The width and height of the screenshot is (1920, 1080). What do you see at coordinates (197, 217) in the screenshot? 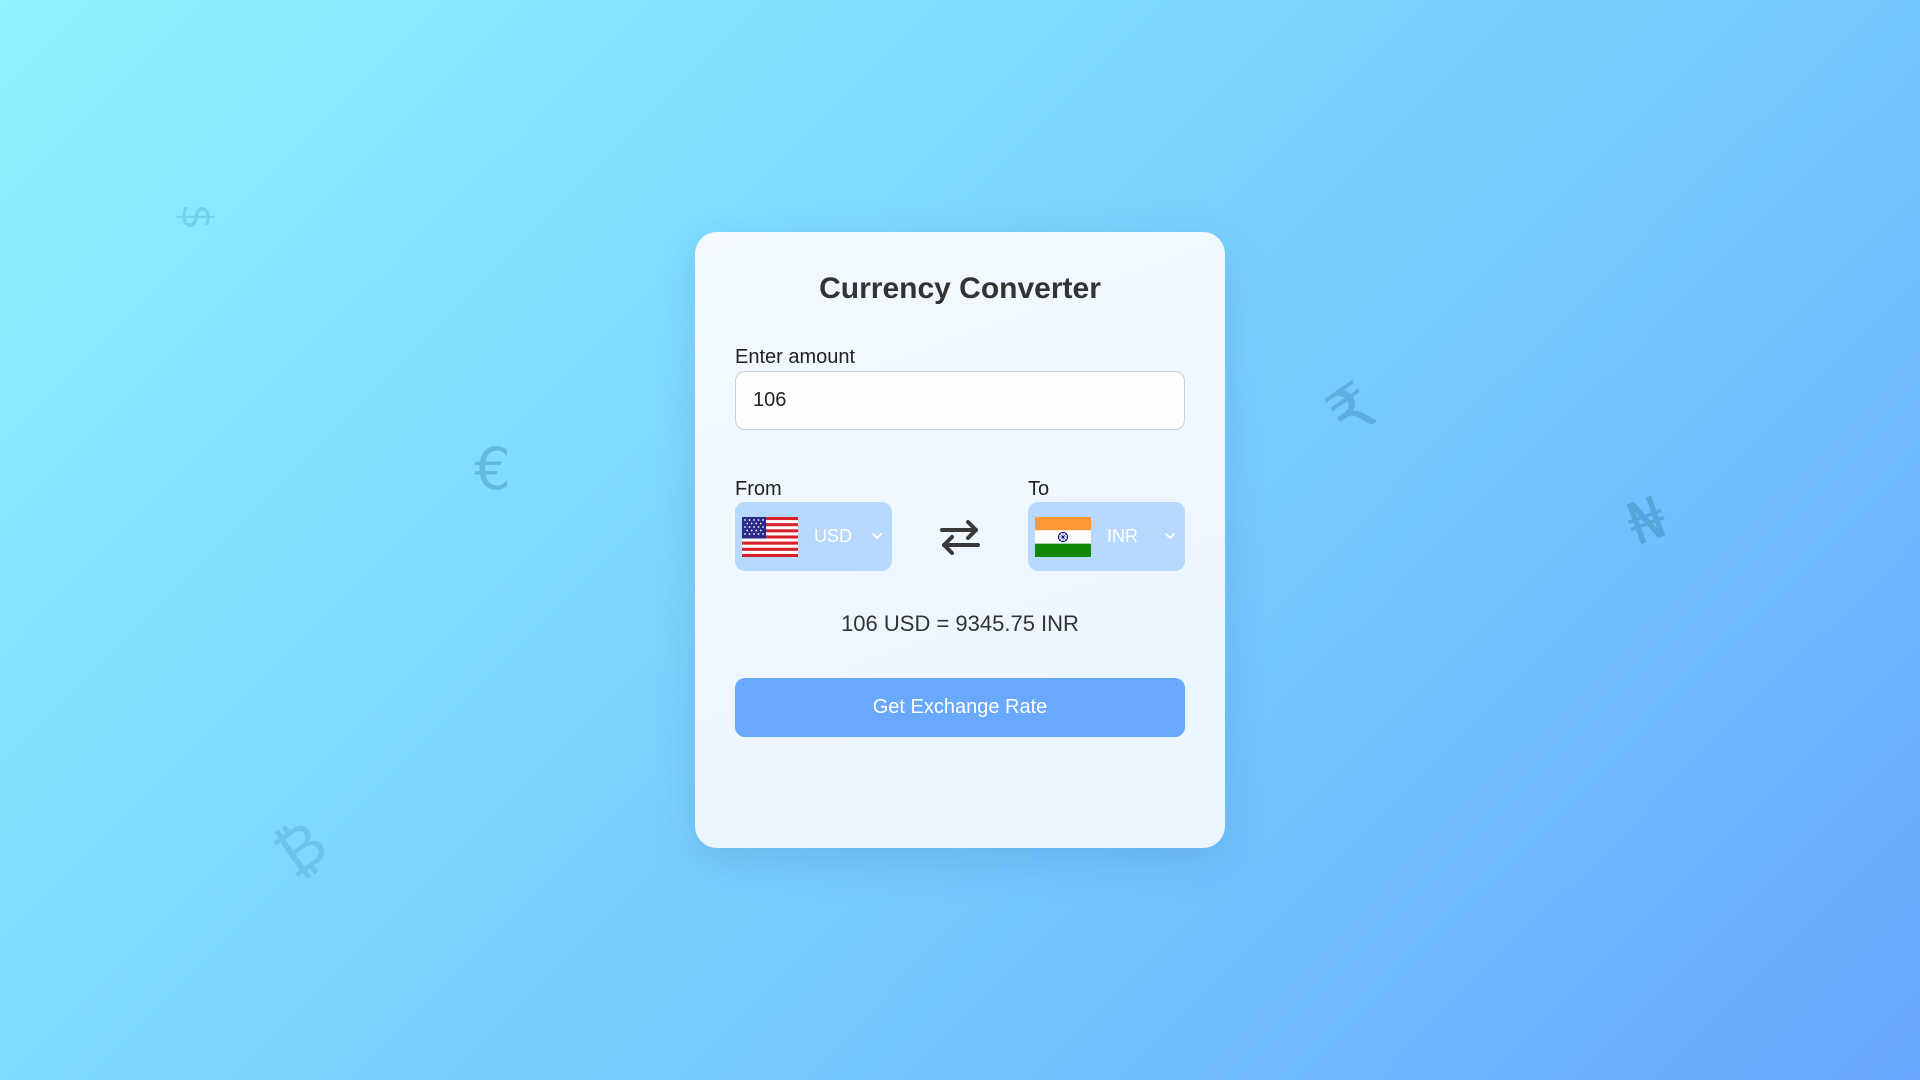
I see `dollar-symbol-decoration: $` at bounding box center [197, 217].